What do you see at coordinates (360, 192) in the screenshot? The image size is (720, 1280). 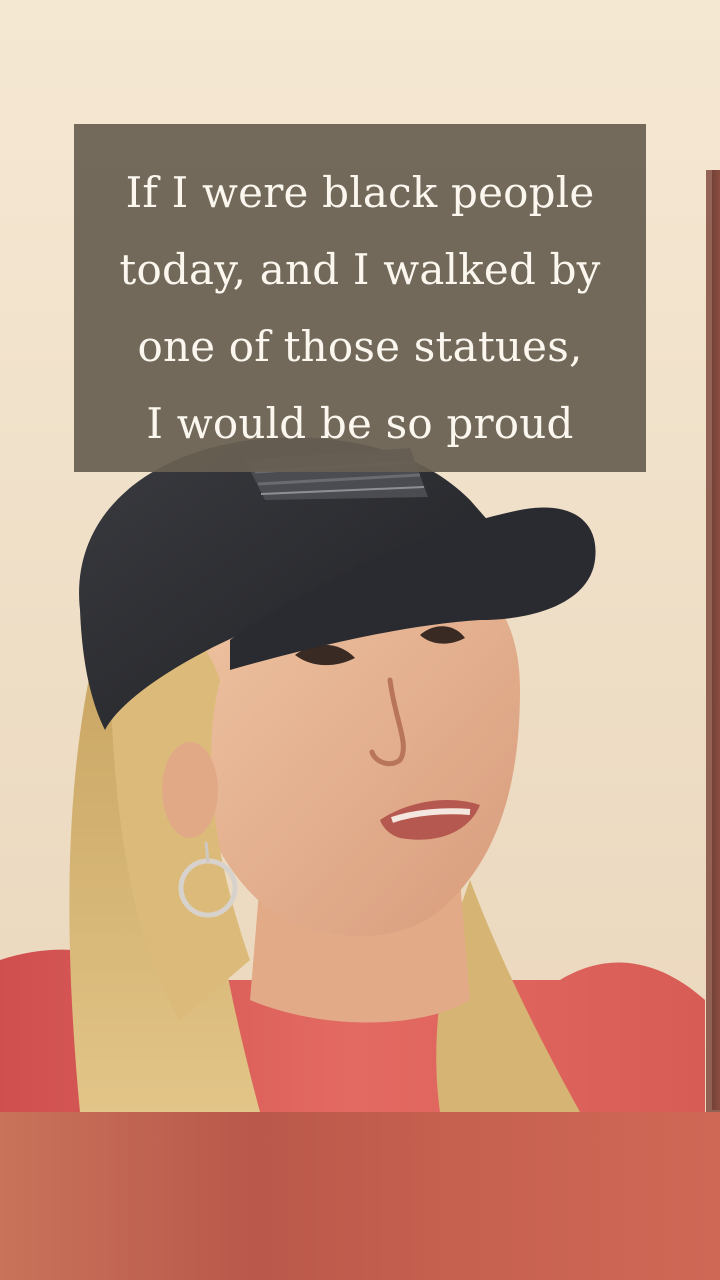 I see `caption-line-1: If I were black people` at bounding box center [360, 192].